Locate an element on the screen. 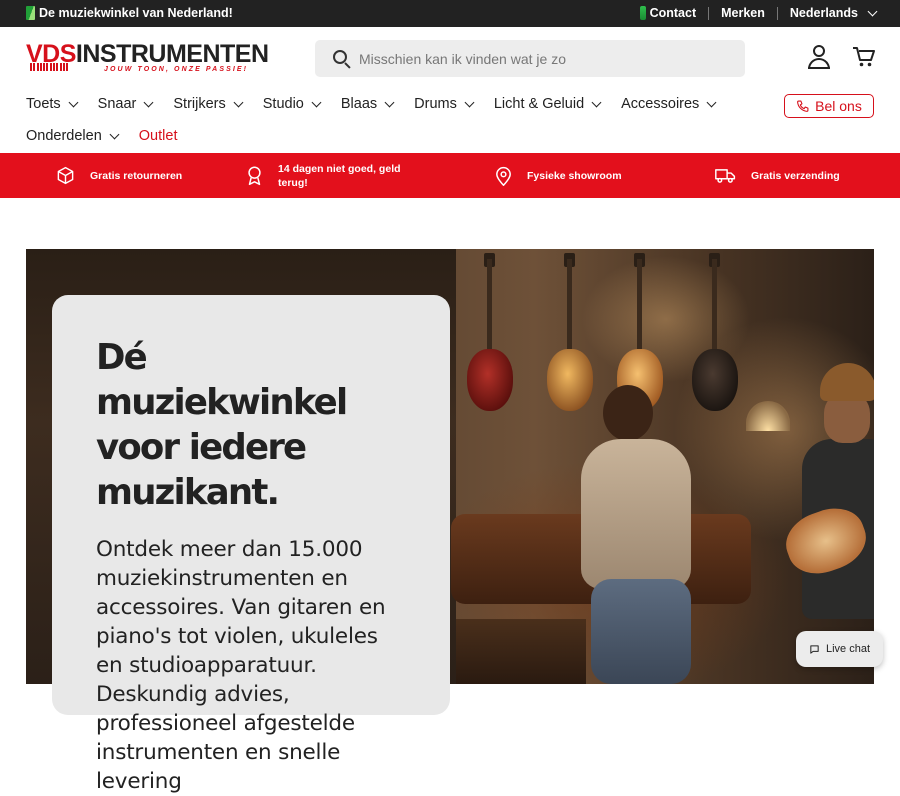  usp-item-guarantee: 14 dagen niet goed, geld terug! is located at coordinates (331, 175).